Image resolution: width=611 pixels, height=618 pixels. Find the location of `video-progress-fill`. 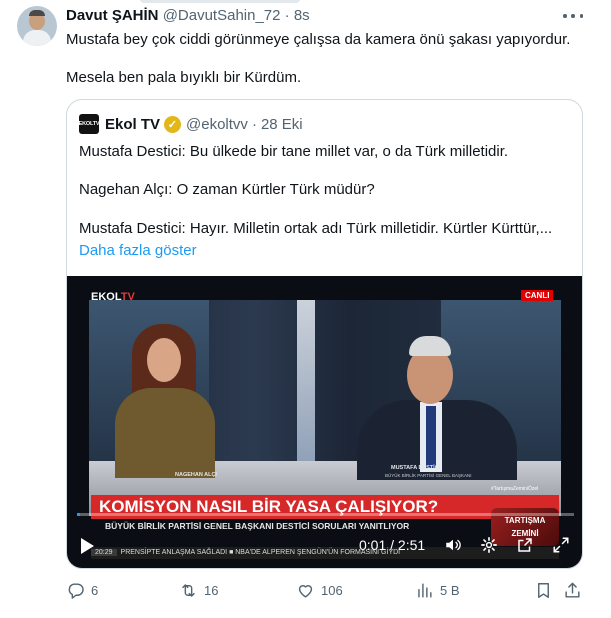

video-progress-fill is located at coordinates (78, 514).